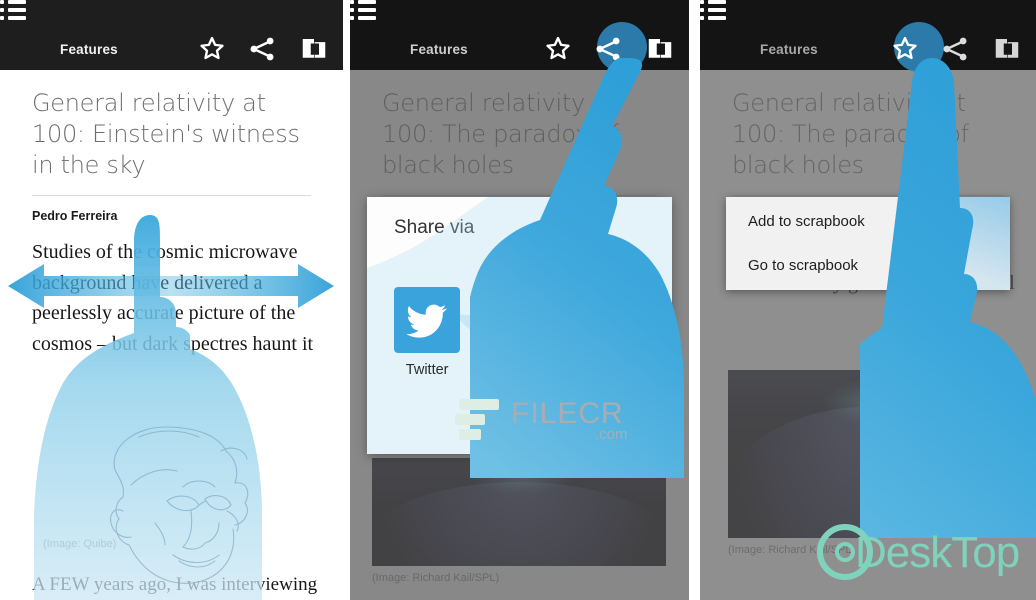 The height and width of the screenshot is (600, 1036). Describe the element at coordinates (519, 370) in the screenshot. I see `share-option-label: Facebook` at that location.